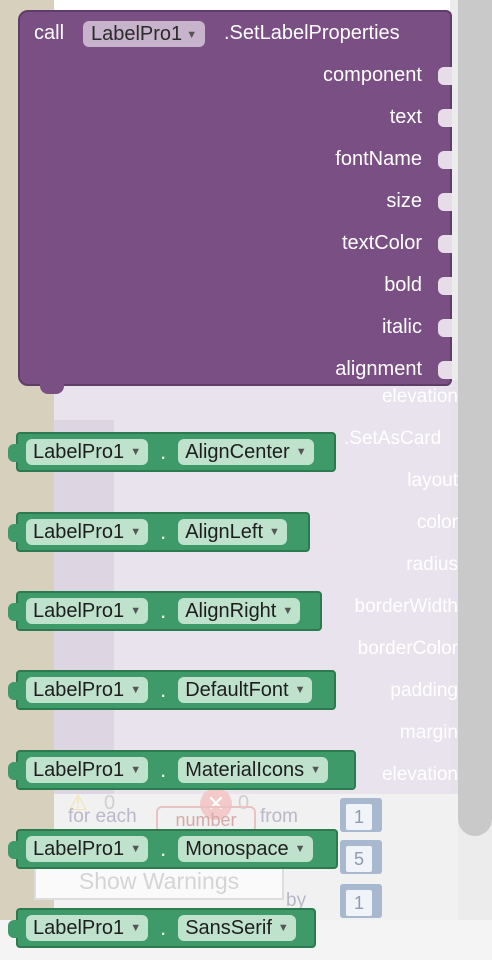  What do you see at coordinates (475, 418) in the screenshot?
I see `workspace-scrollbar` at bounding box center [475, 418].